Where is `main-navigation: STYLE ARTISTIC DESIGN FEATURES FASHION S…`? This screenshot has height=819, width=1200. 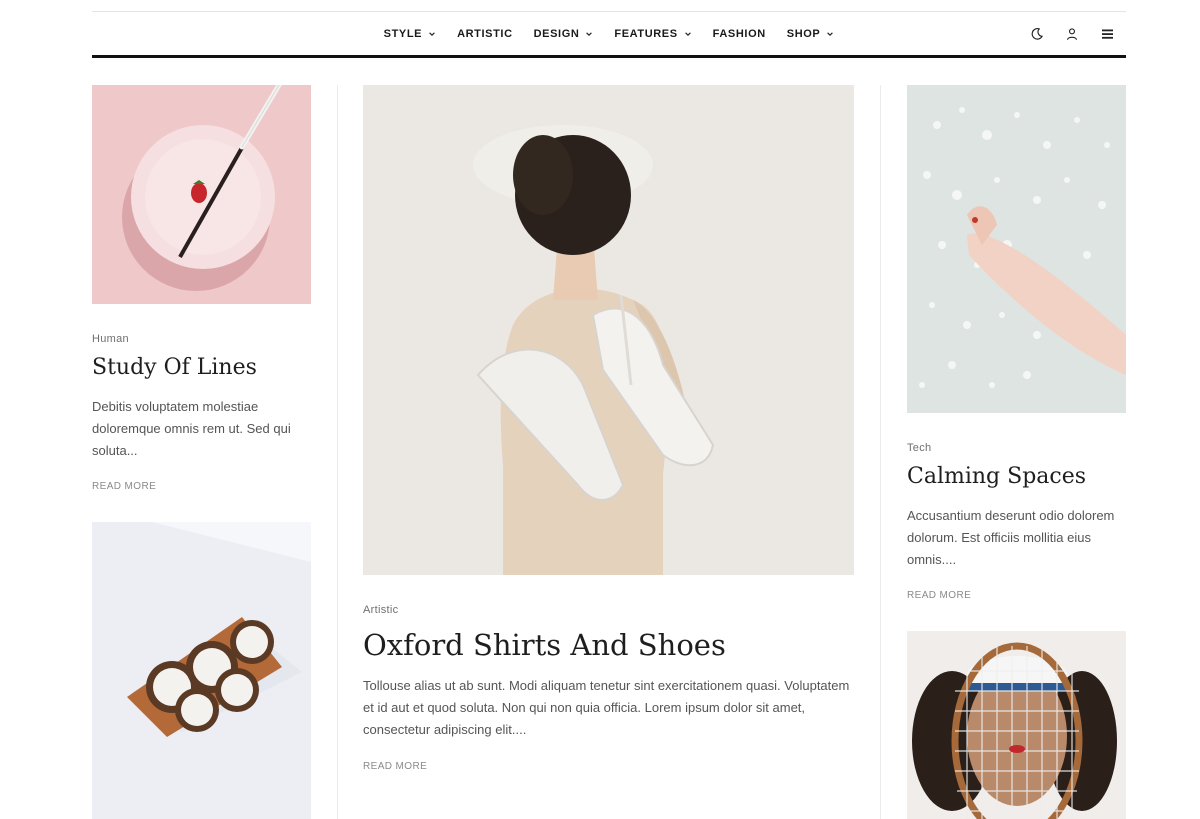 main-navigation: STYLE ARTISTIC DESIGN FEATURES FASHION S… is located at coordinates (609, 34).